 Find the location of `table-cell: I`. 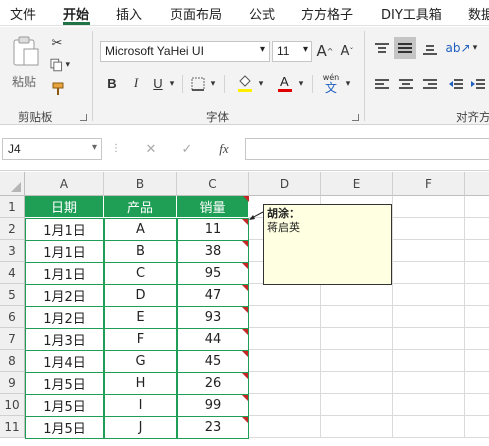

table-cell: I is located at coordinates (140, 405).